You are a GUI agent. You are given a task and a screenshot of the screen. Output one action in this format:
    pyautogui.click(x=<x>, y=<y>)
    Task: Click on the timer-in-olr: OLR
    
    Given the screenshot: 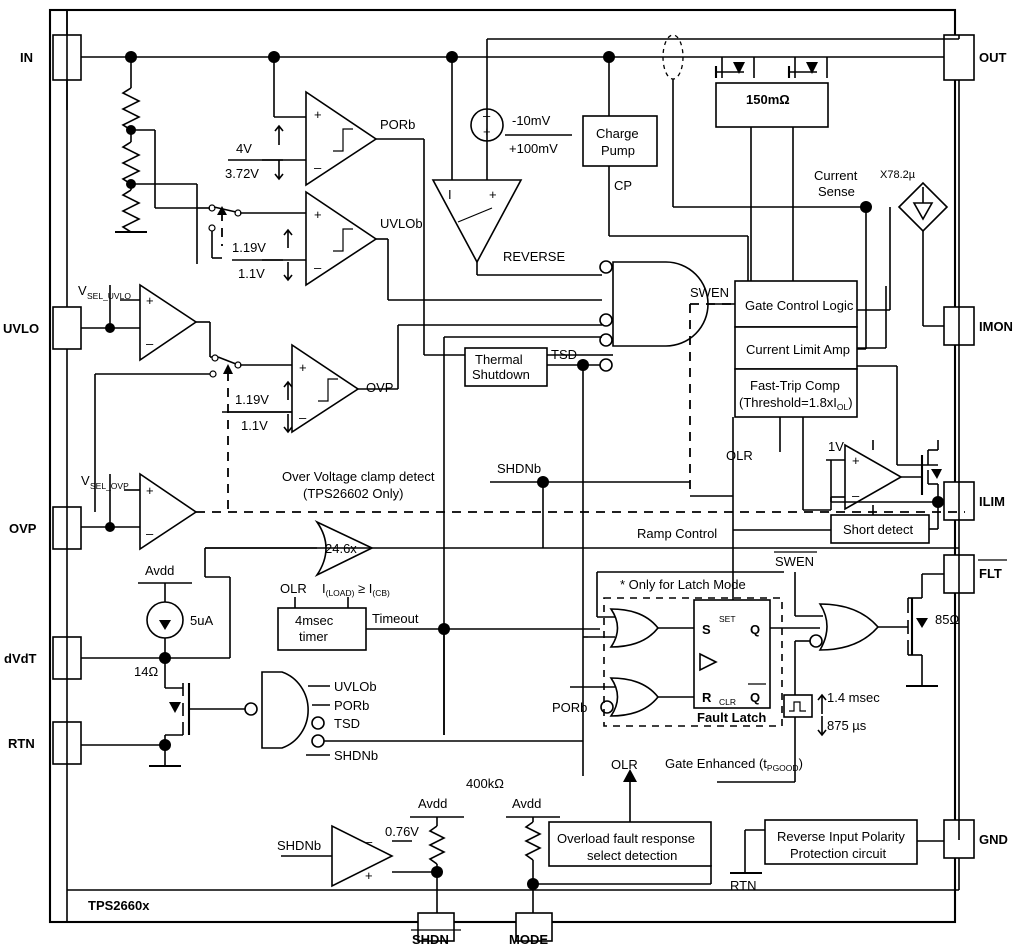 What is the action you would take?
    pyautogui.click(x=293, y=588)
    